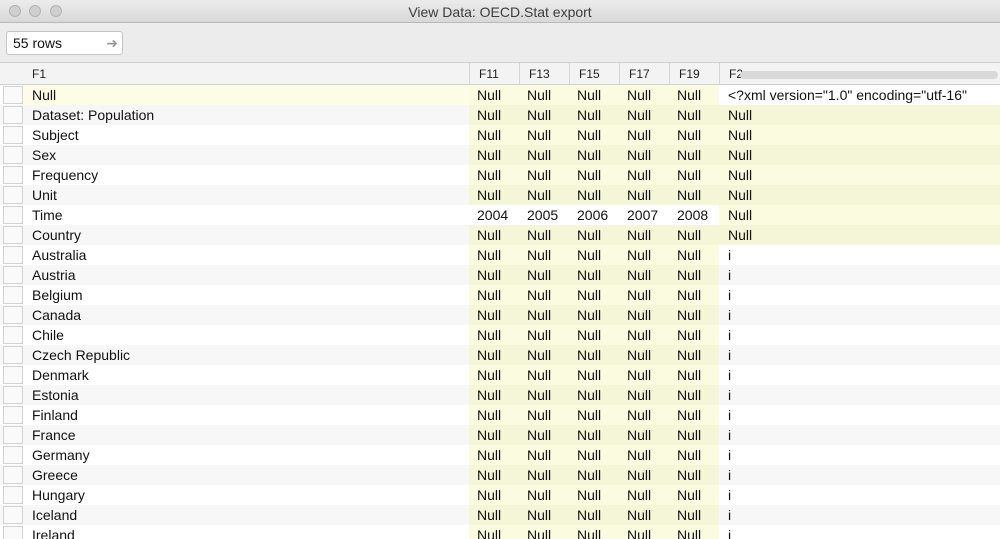  I want to click on cell-f1: Finland, so click(246, 415).